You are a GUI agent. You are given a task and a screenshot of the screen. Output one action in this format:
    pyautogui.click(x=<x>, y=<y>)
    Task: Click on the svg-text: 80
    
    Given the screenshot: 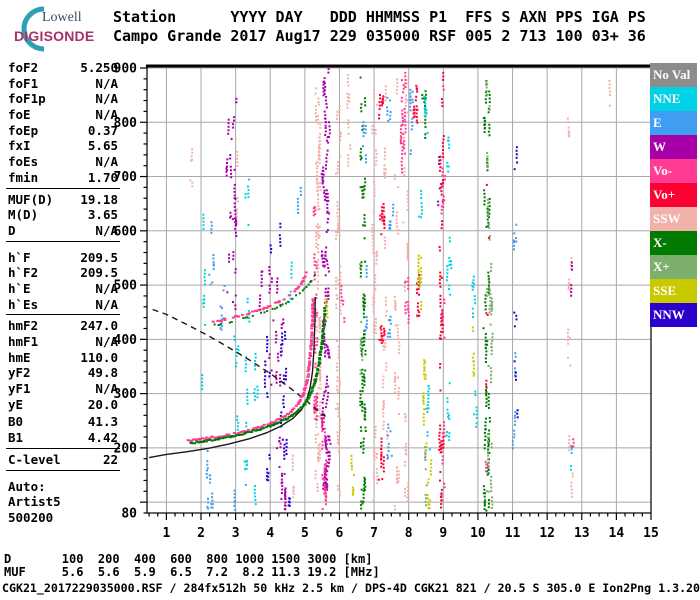 What is the action you would take?
    pyautogui.click(x=129, y=514)
    